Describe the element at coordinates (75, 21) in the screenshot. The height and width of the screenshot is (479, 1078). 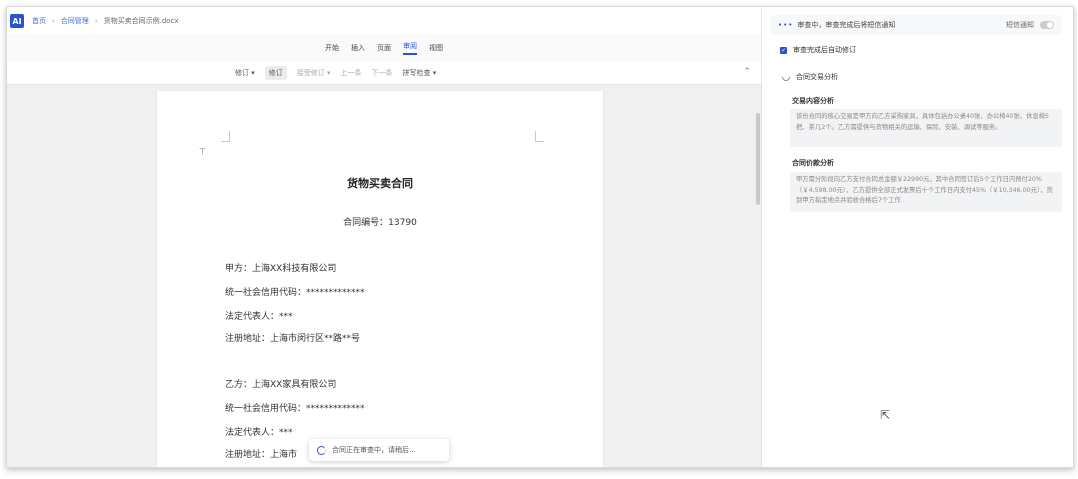
I see `breadcrumb-contracts: 合同管理` at that location.